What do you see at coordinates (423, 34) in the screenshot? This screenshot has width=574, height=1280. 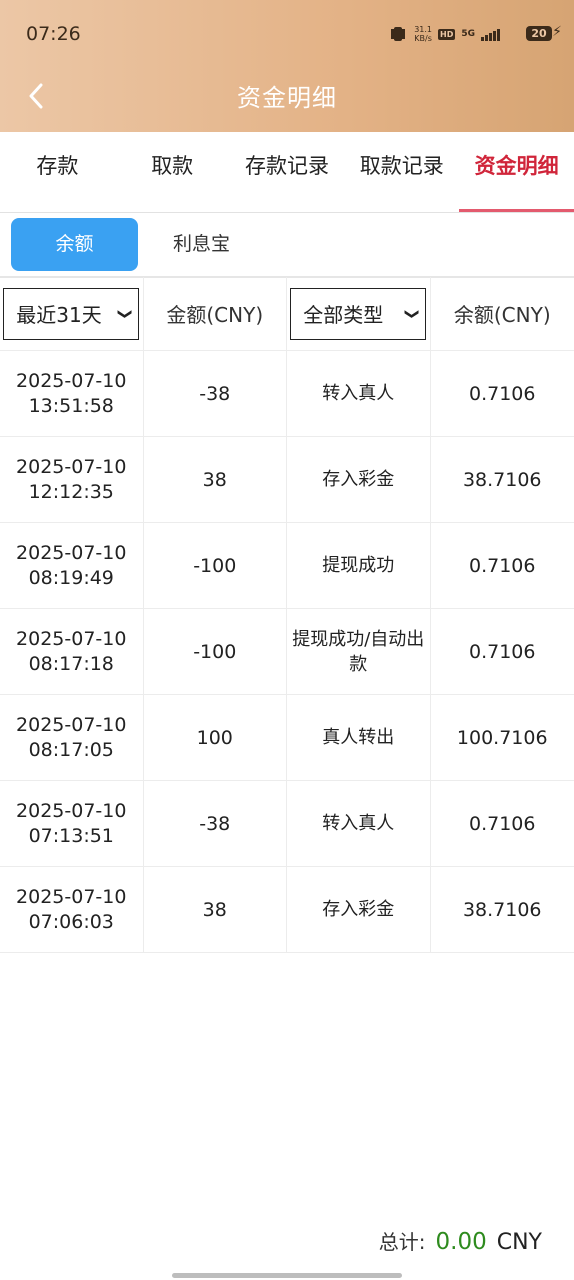 I see `network-speed: 31.1 KB/s` at bounding box center [423, 34].